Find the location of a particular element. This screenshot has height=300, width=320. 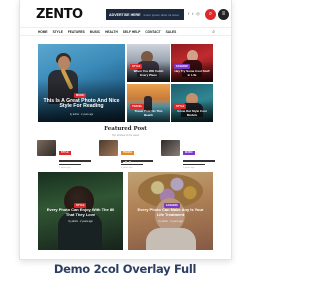

post-category-tag: Music is located at coordinates (189, 152).